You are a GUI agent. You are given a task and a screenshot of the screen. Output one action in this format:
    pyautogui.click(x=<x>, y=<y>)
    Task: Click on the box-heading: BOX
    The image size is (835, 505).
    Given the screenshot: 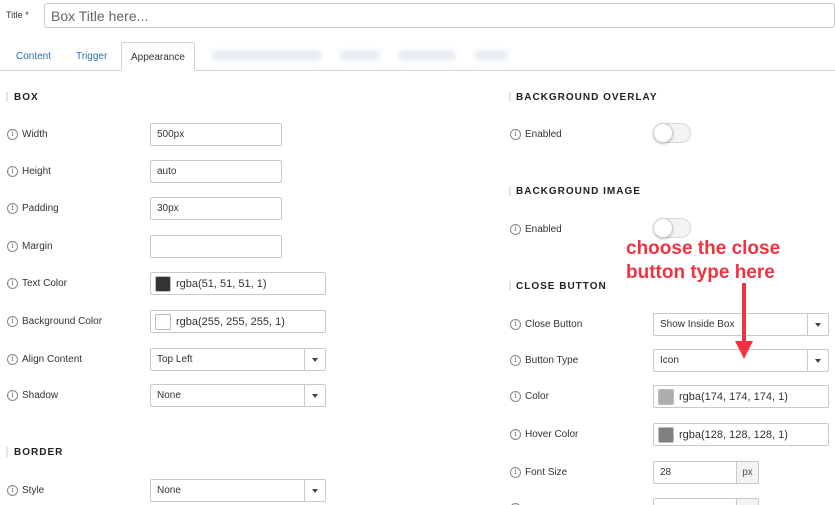 What is the action you would take?
    pyautogui.click(x=26, y=97)
    